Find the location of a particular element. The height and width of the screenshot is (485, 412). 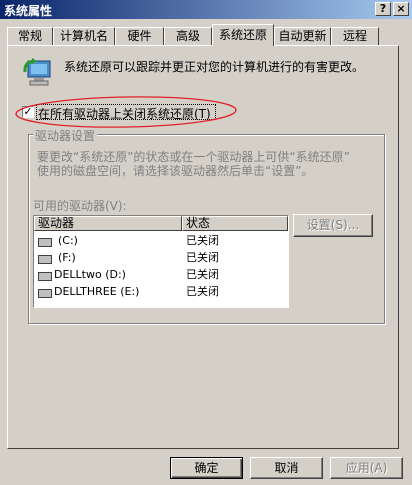

drive-name: DELLtwo (D:) is located at coordinates (90, 274).